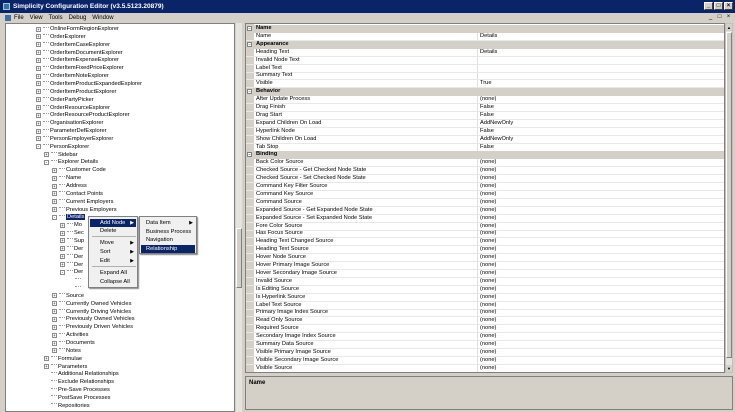 The height and width of the screenshot is (412, 735). Describe the element at coordinates (74, 139) in the screenshot. I see `tree-node: + PersonEmployerExplorer` at that location.